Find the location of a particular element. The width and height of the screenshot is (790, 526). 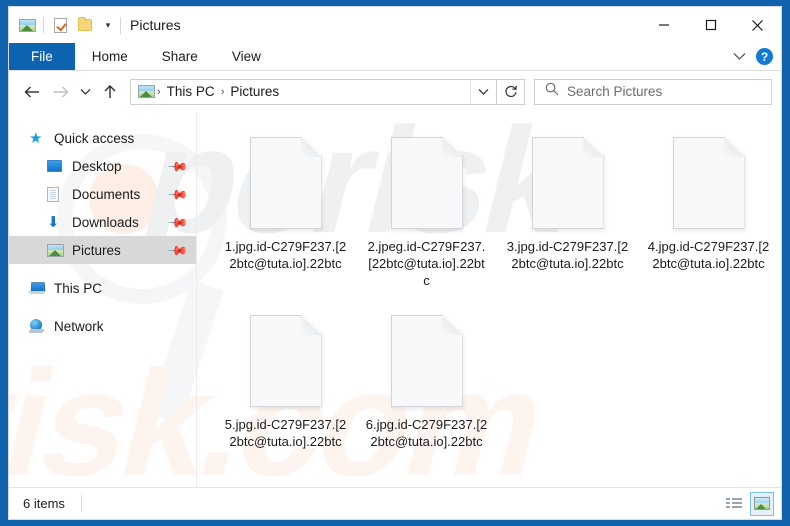

chevron-down-icon is located at coordinates (739, 57).